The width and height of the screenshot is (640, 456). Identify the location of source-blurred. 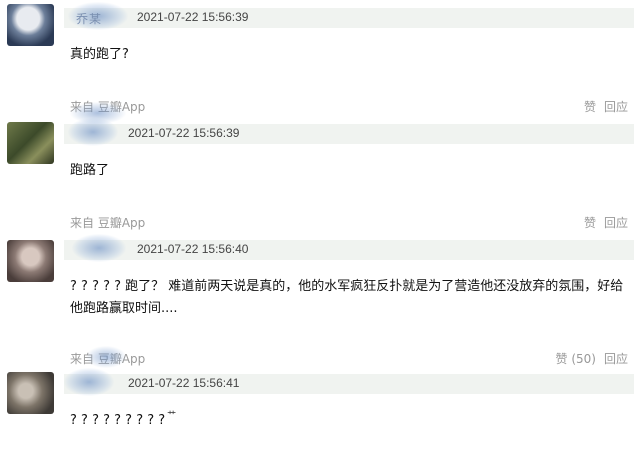
(106, 357).